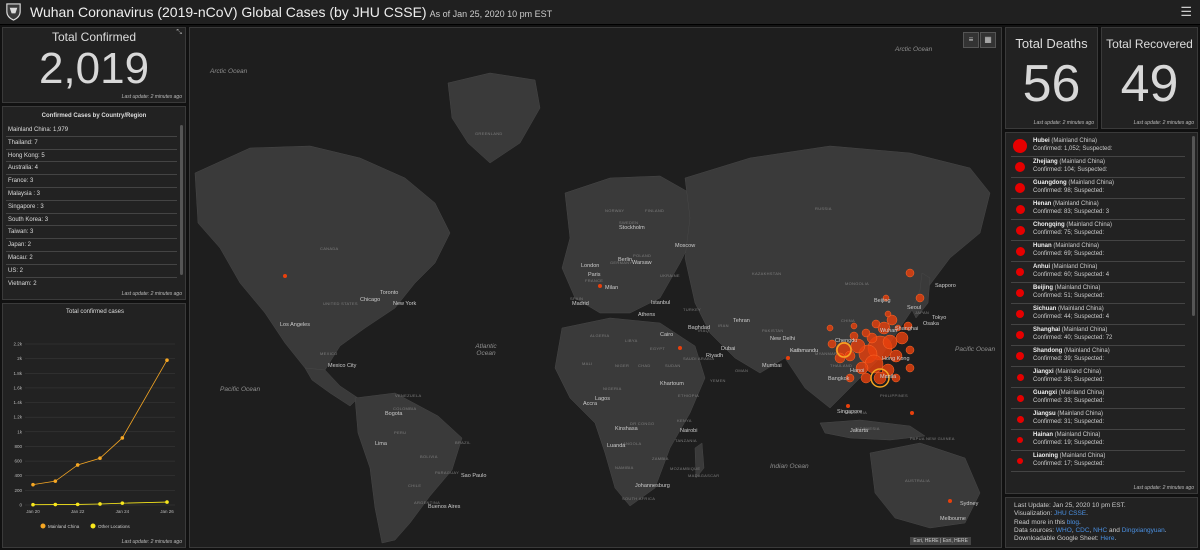  Describe the element at coordinates (971, 40) in the screenshot. I see `list-view-icon: ≡` at that location.